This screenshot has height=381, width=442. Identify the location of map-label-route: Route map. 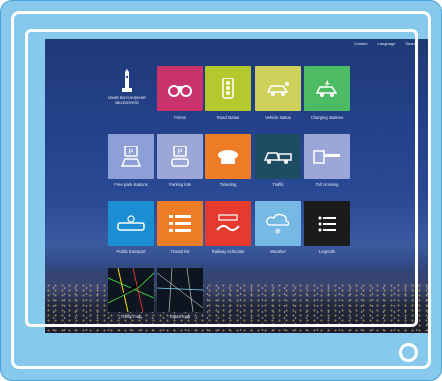
(180, 316).